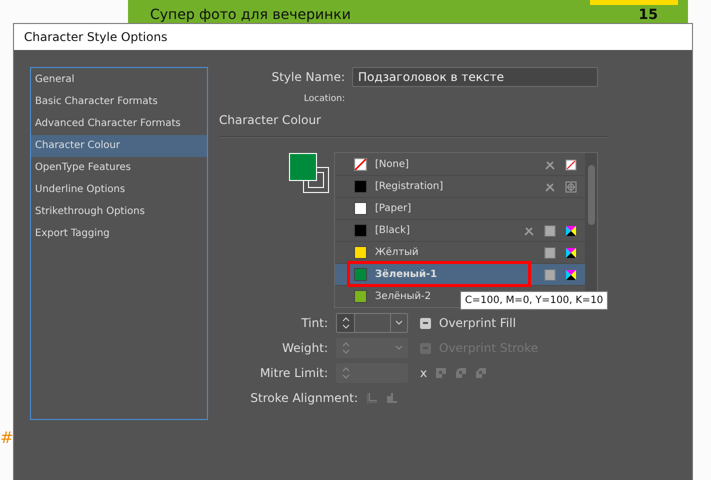  I want to click on checkbox-label: Overprint Fill, so click(477, 323).